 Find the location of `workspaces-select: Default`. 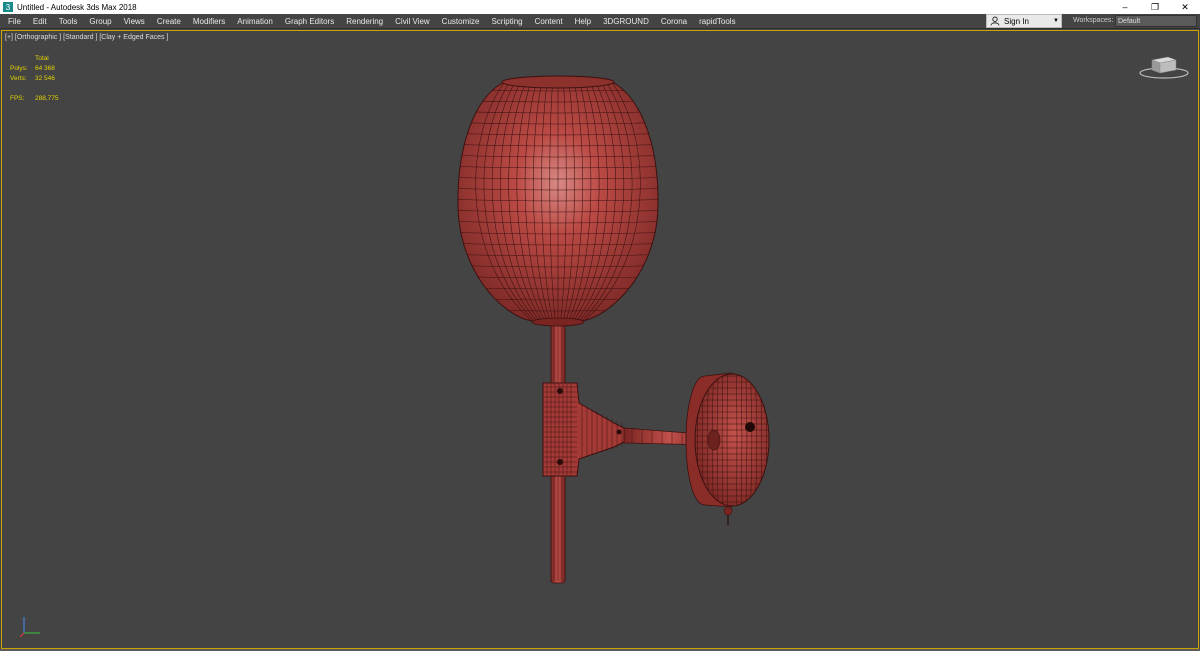

workspaces-select: Default is located at coordinates (1156, 21).